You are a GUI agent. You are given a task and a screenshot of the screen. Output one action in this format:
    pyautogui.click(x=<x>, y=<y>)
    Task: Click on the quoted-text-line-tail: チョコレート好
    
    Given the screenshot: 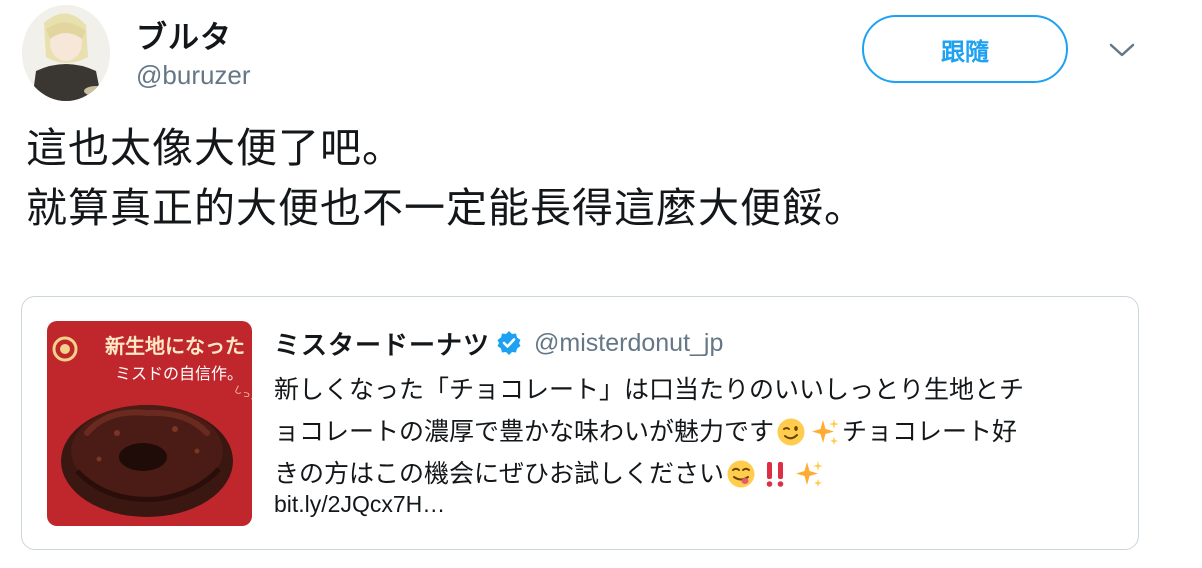 What is the action you would take?
    pyautogui.click(x=930, y=431)
    